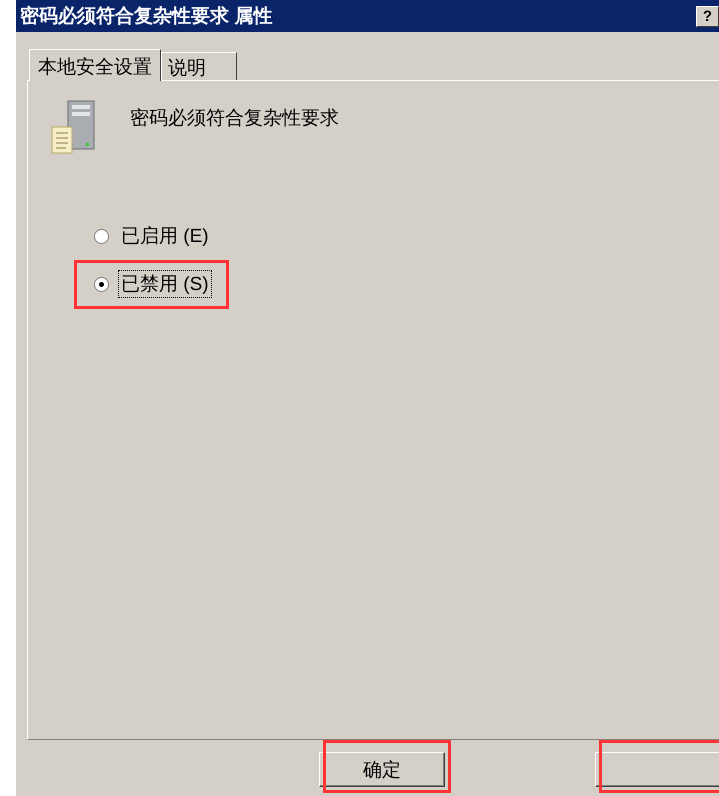 The width and height of the screenshot is (719, 796). I want to click on tab: 说明, so click(199, 66).